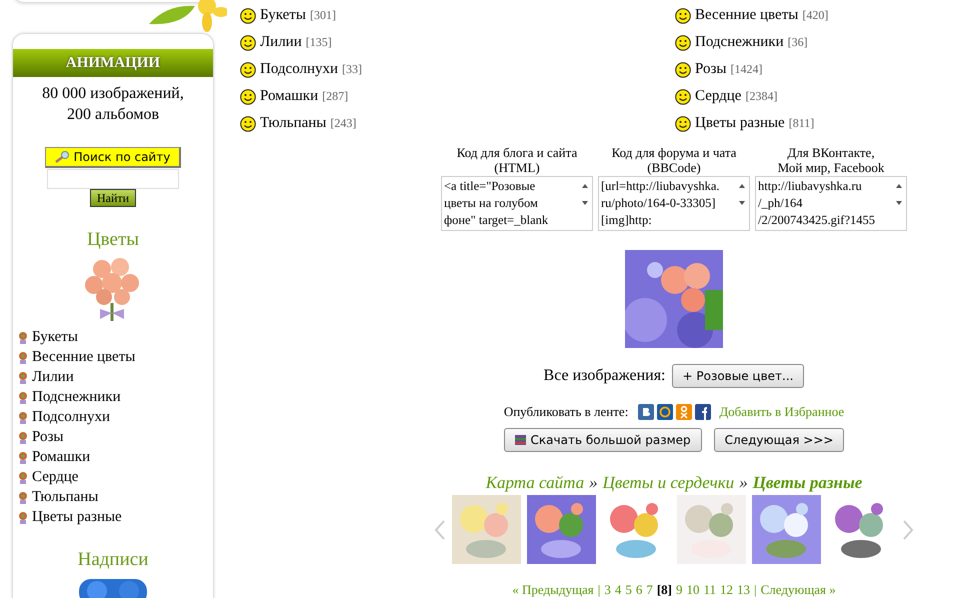 The image size is (967, 598). Describe the element at coordinates (115, 457) in the screenshot. I see `sidebar-link: Ромашки` at that location.